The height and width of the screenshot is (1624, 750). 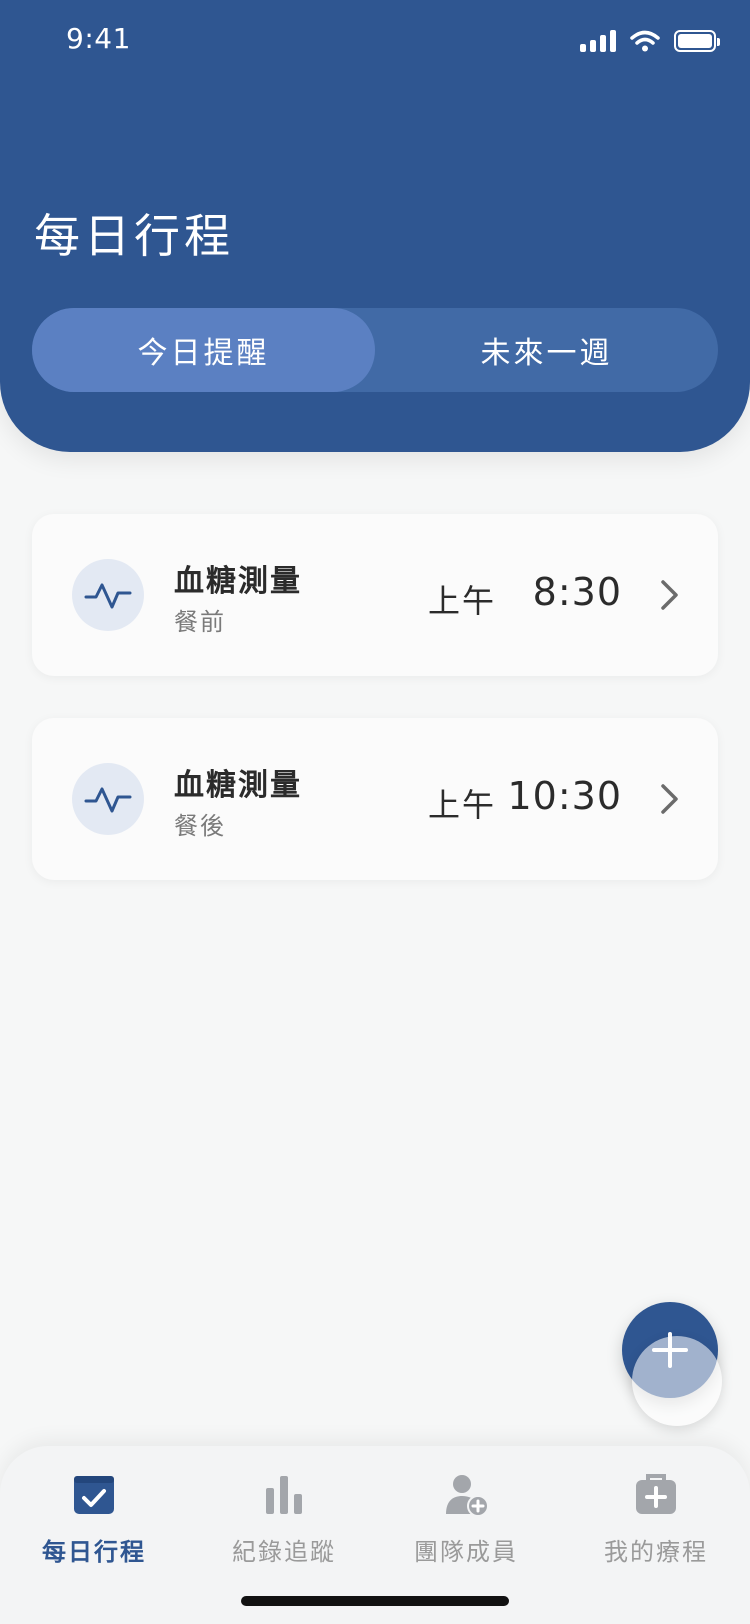 What do you see at coordinates (546, 350) in the screenshot?
I see `tab-next-week: 未來一週` at bounding box center [546, 350].